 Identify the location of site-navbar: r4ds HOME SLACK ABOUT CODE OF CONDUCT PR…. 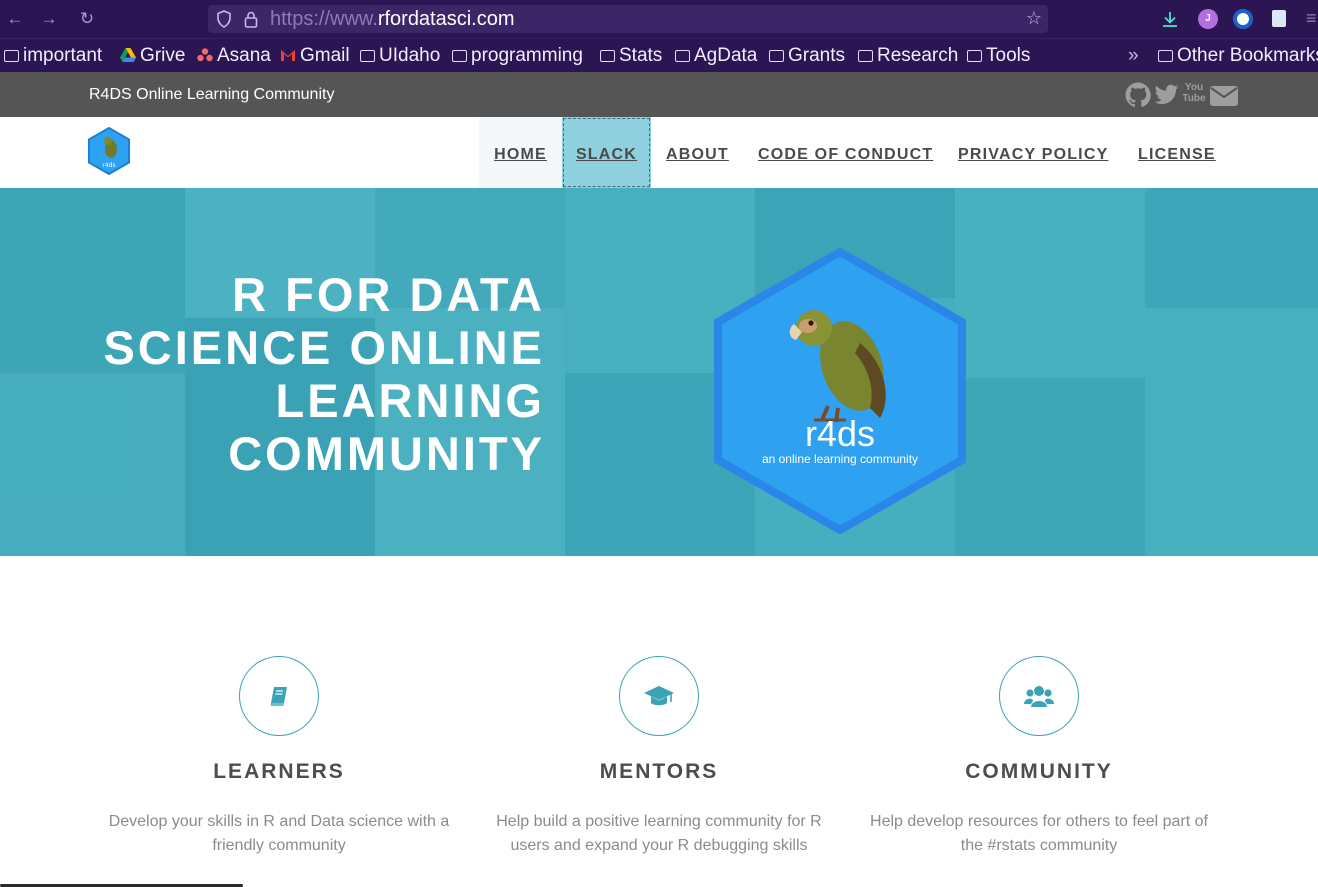
(659, 152).